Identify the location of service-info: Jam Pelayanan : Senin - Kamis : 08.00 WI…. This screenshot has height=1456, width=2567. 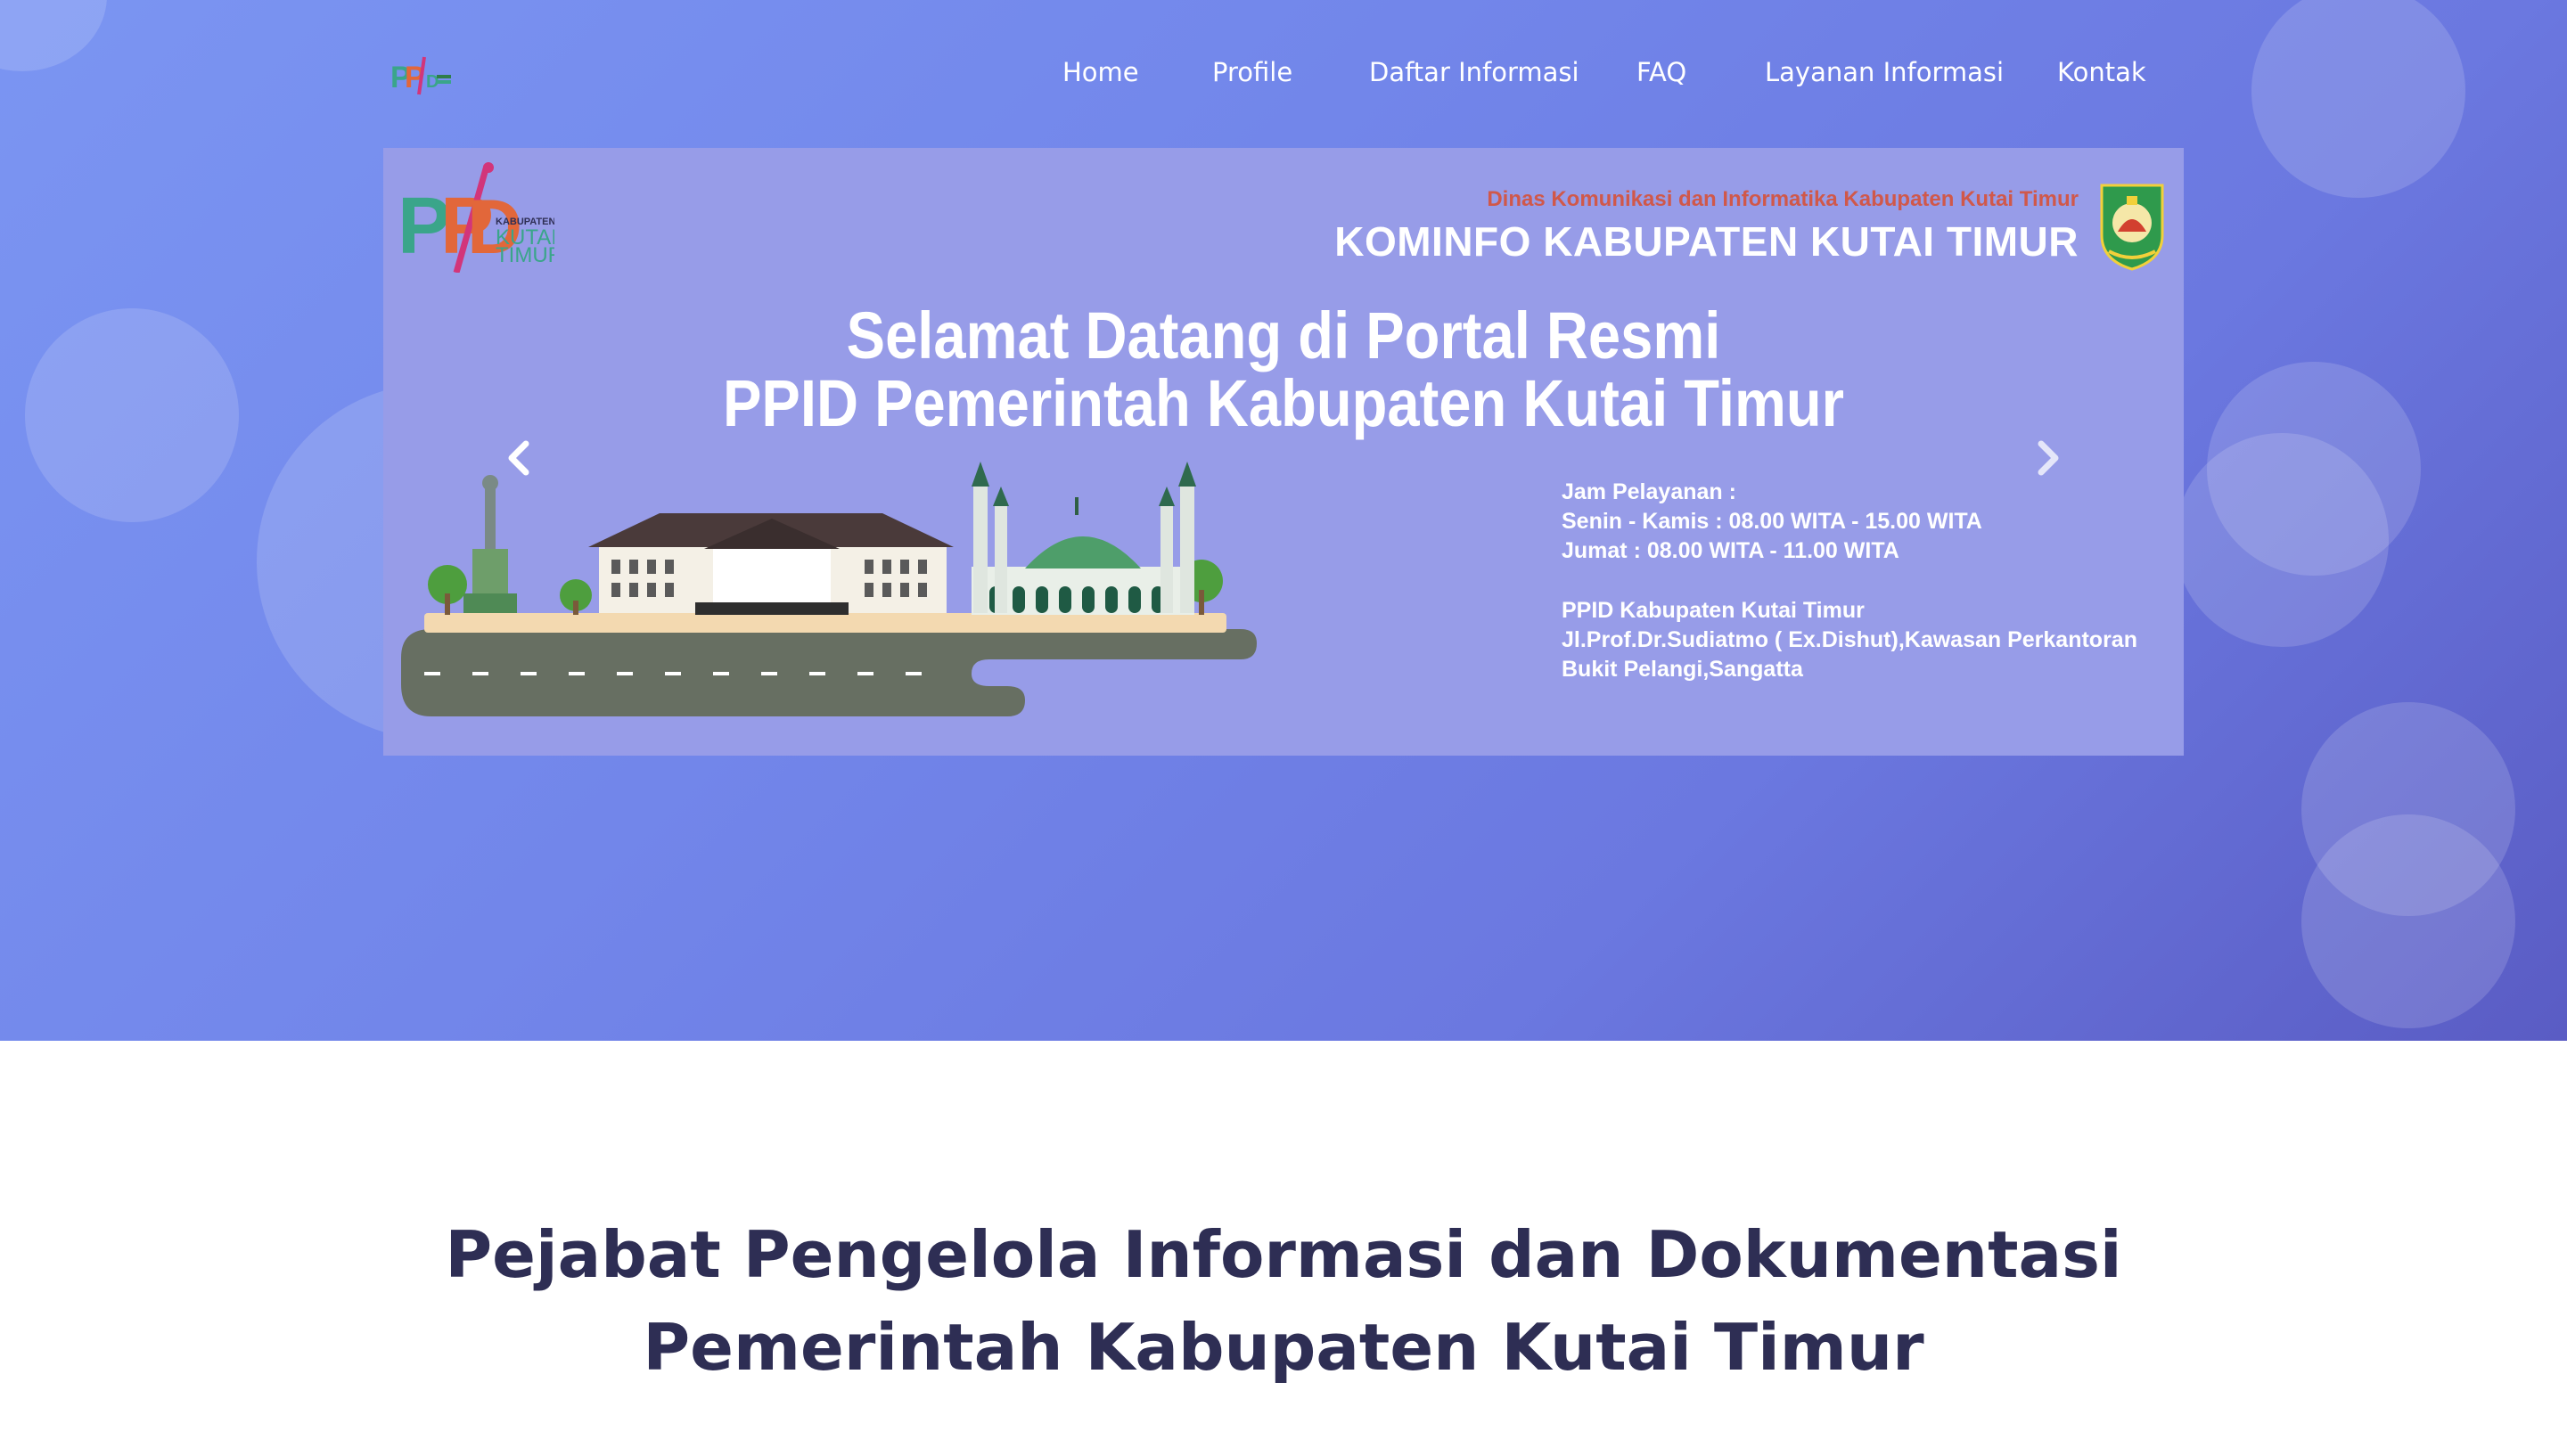
(1849, 581).